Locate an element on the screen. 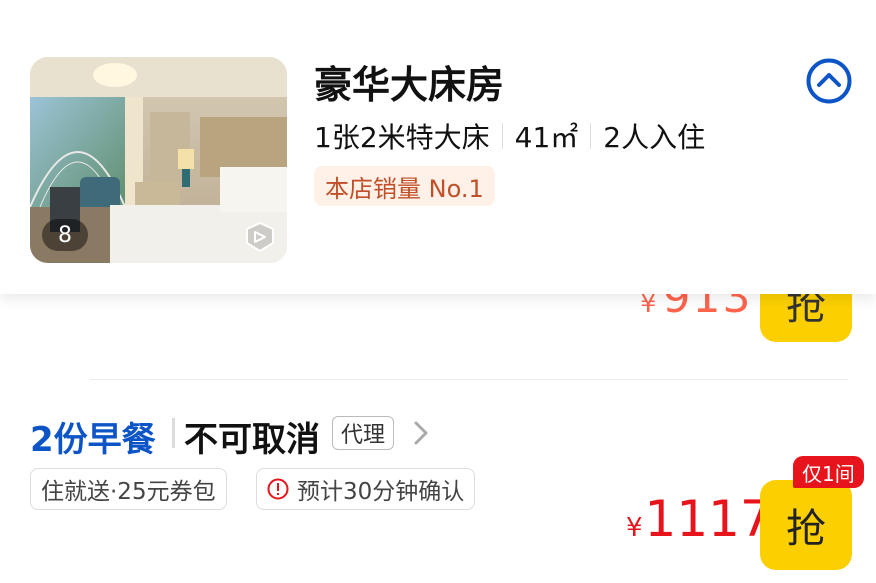 The height and width of the screenshot is (583, 876). offer-divider is located at coordinates (469, 379).